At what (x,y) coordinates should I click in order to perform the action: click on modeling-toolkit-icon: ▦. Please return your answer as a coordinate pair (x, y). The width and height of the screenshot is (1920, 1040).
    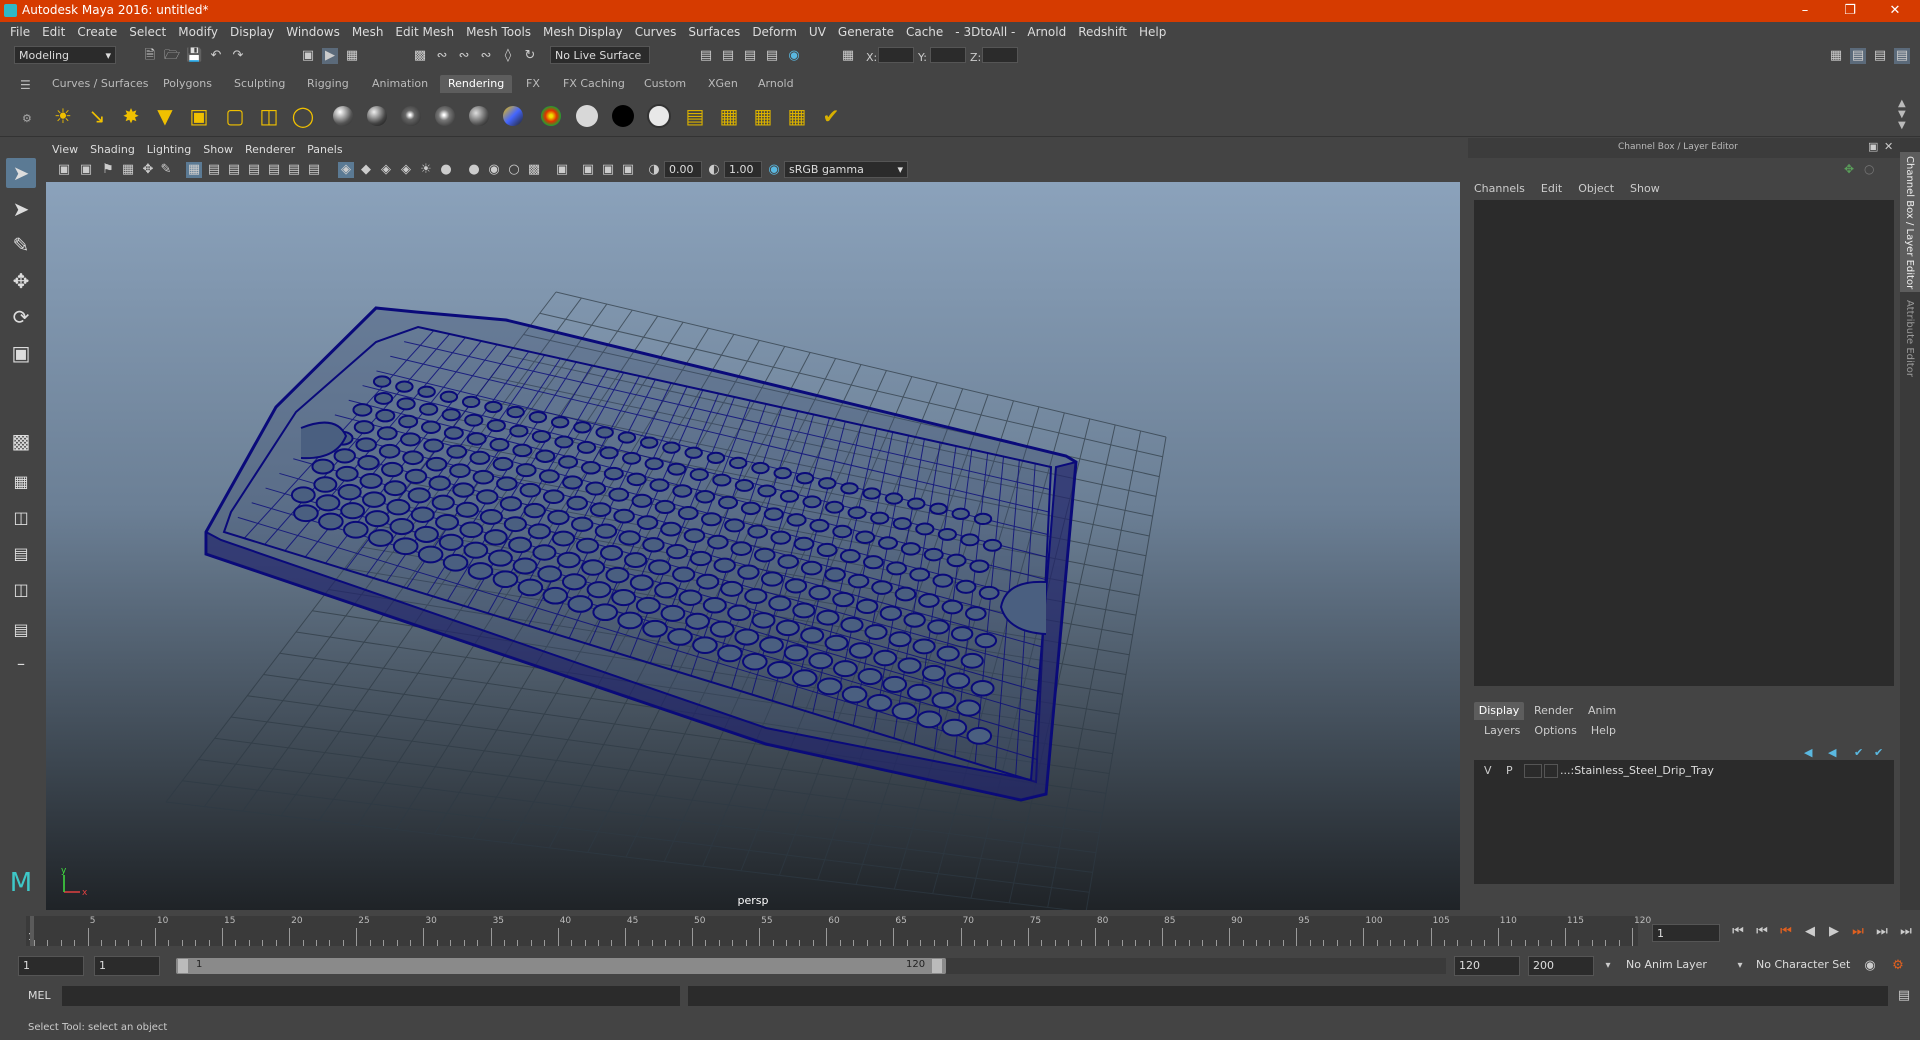
    Looking at the image, I should click on (1836, 56).